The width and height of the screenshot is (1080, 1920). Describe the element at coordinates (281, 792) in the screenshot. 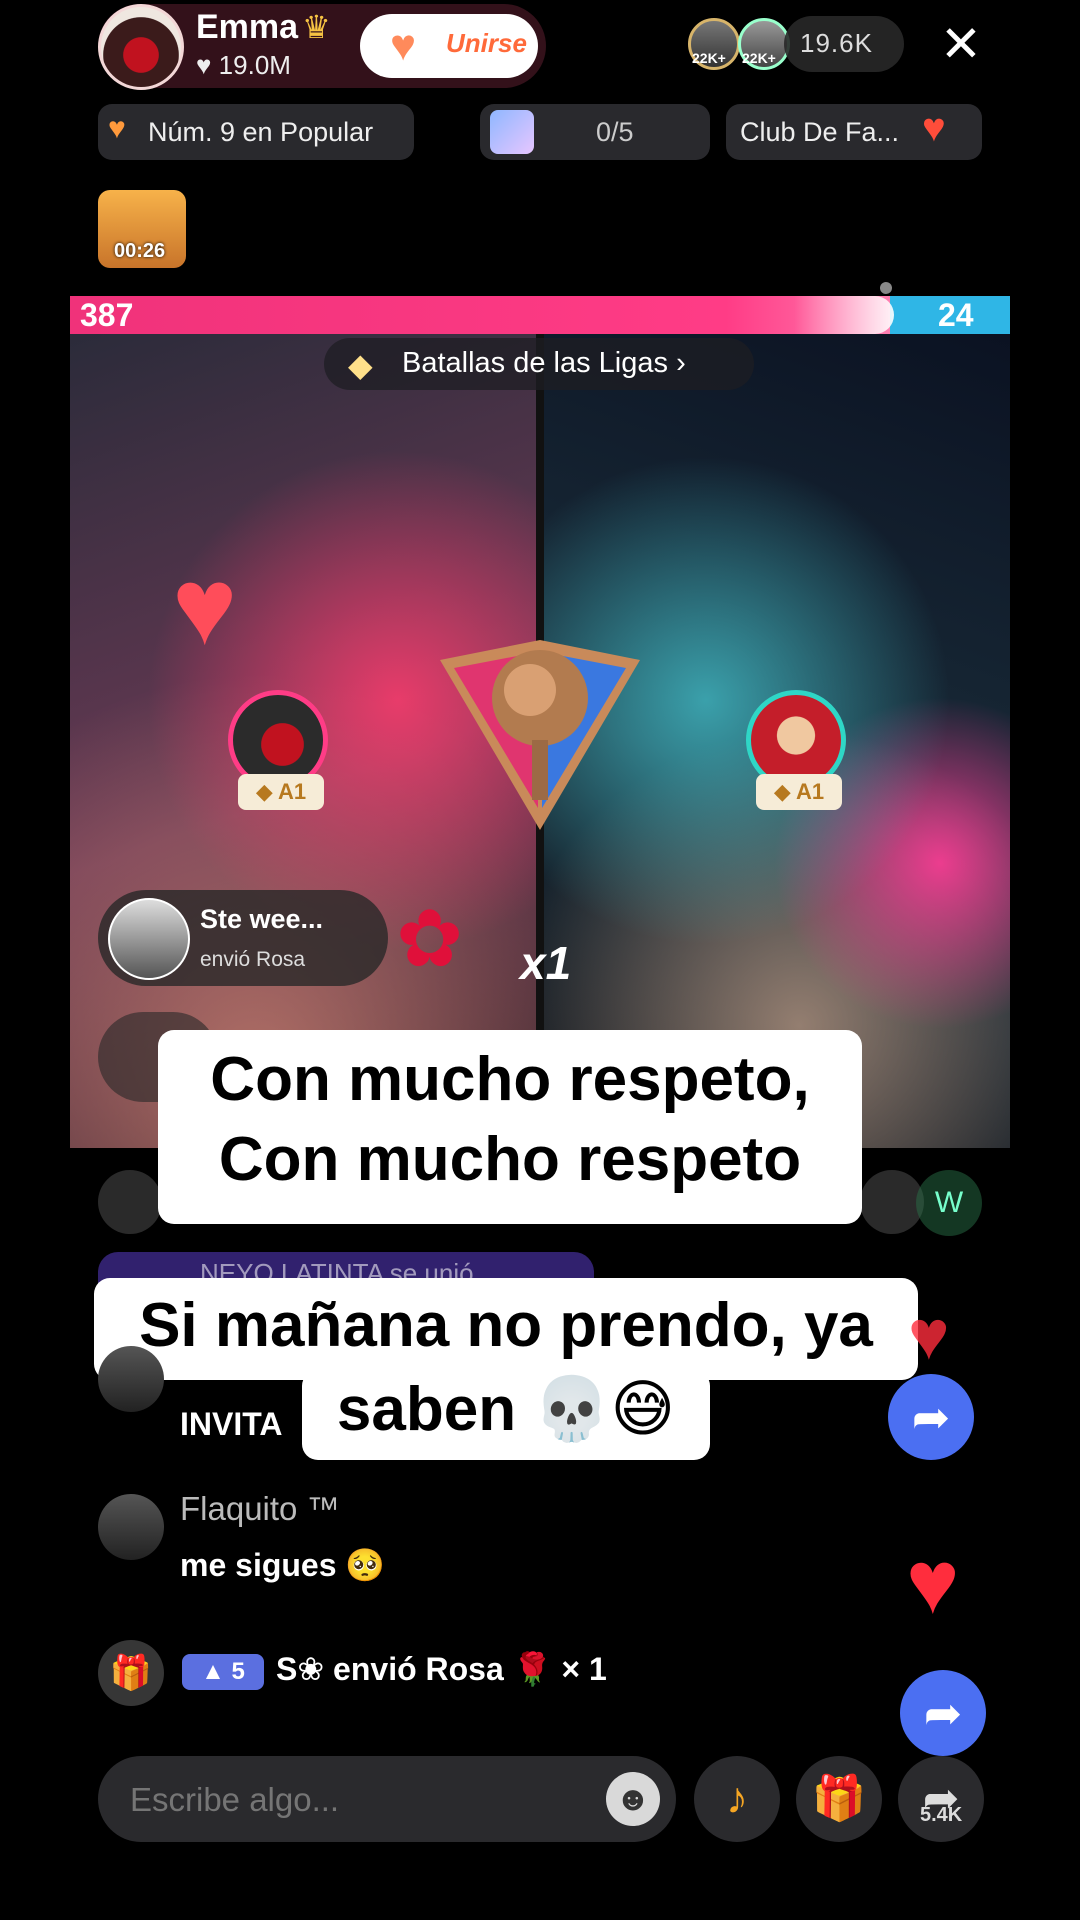

I see `left-rank-tag: ◆ A1` at that location.